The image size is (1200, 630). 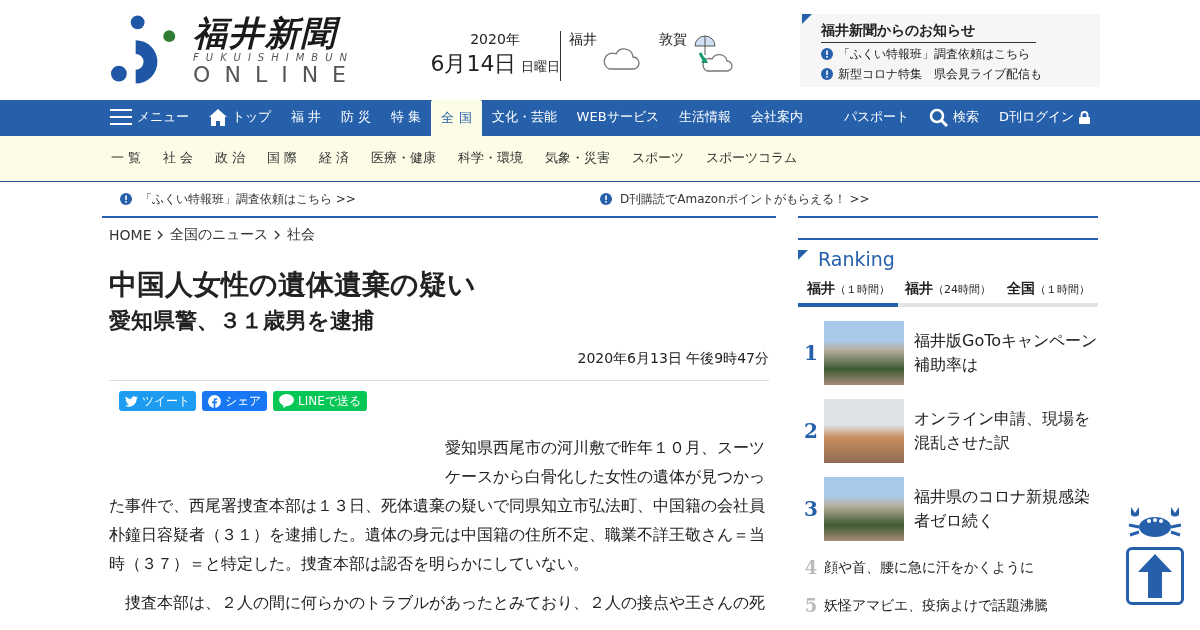 What do you see at coordinates (403, 158) in the screenshot?
I see `category-link: 医療・健康` at bounding box center [403, 158].